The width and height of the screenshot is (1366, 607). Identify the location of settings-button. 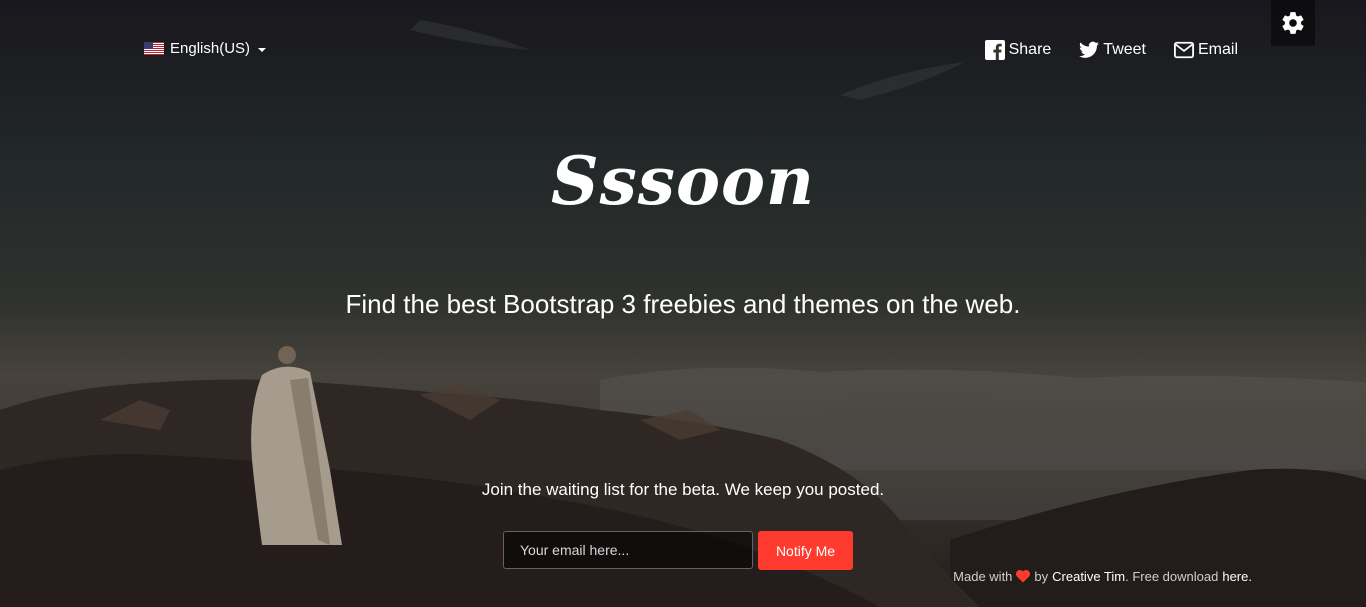
(1293, 23).